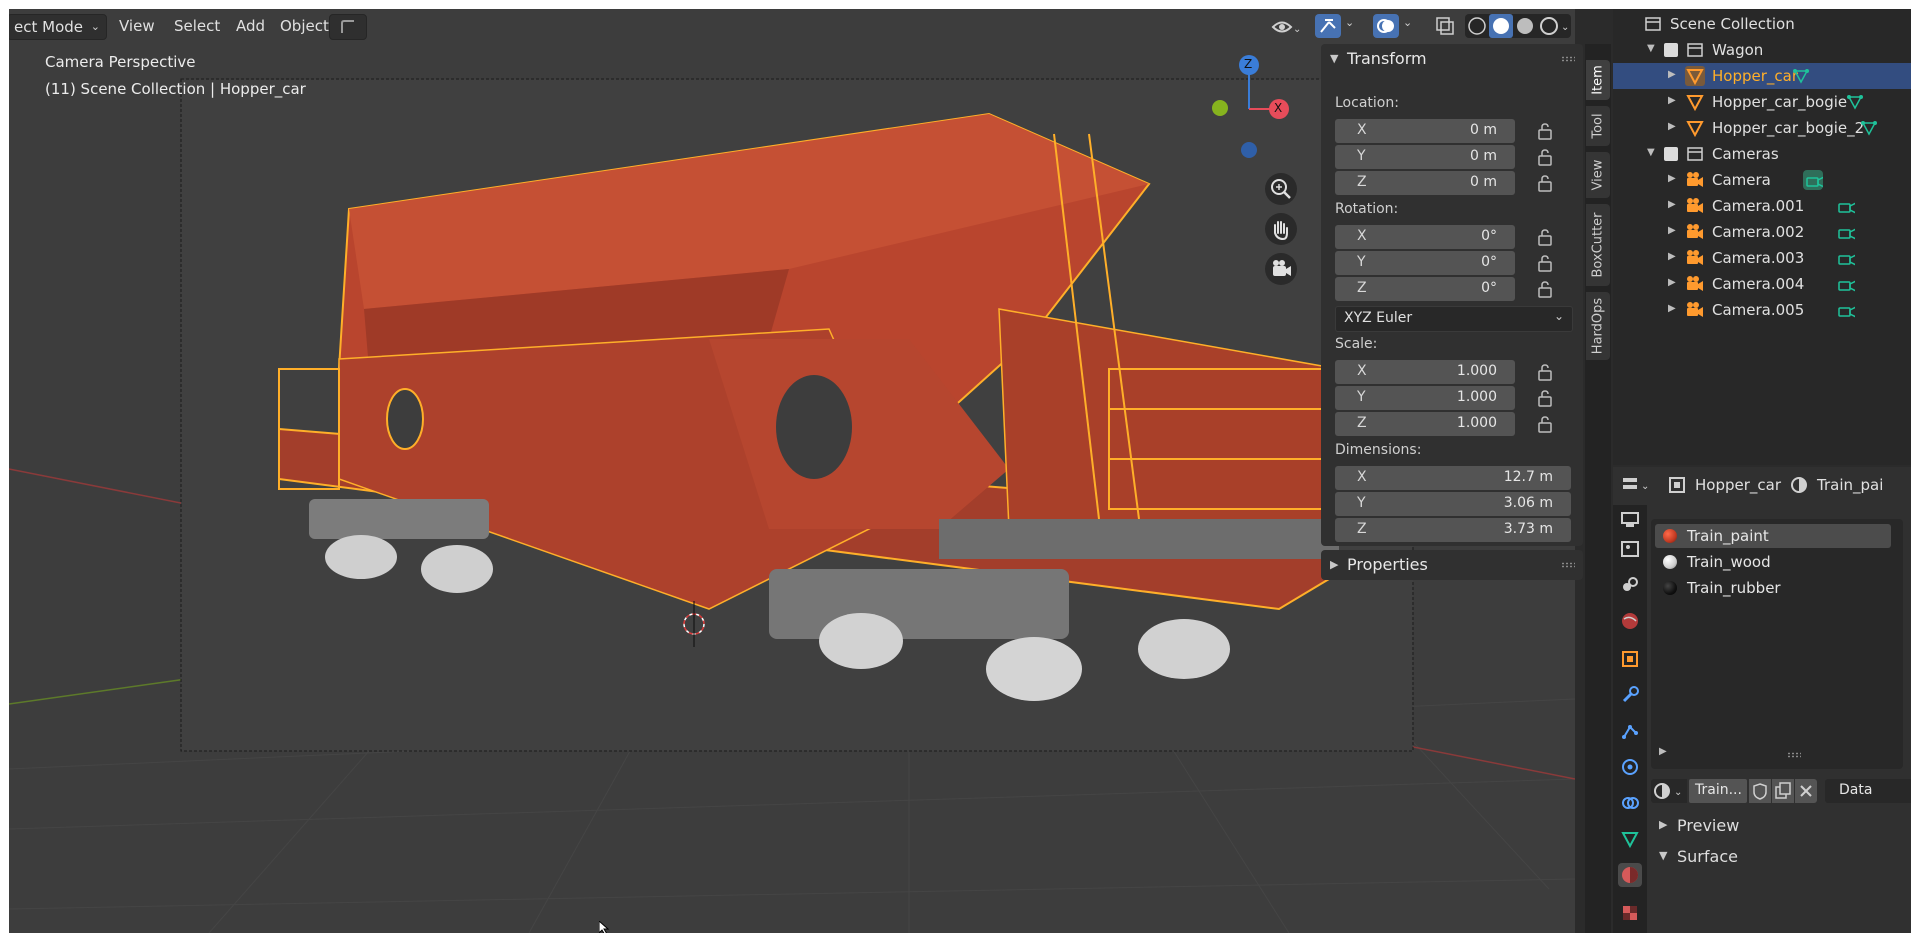 This screenshot has height=942, width=1920. Describe the element at coordinates (1762, 310) in the screenshot. I see `outliner-row-camera-005: ▶ Camera.005` at that location.